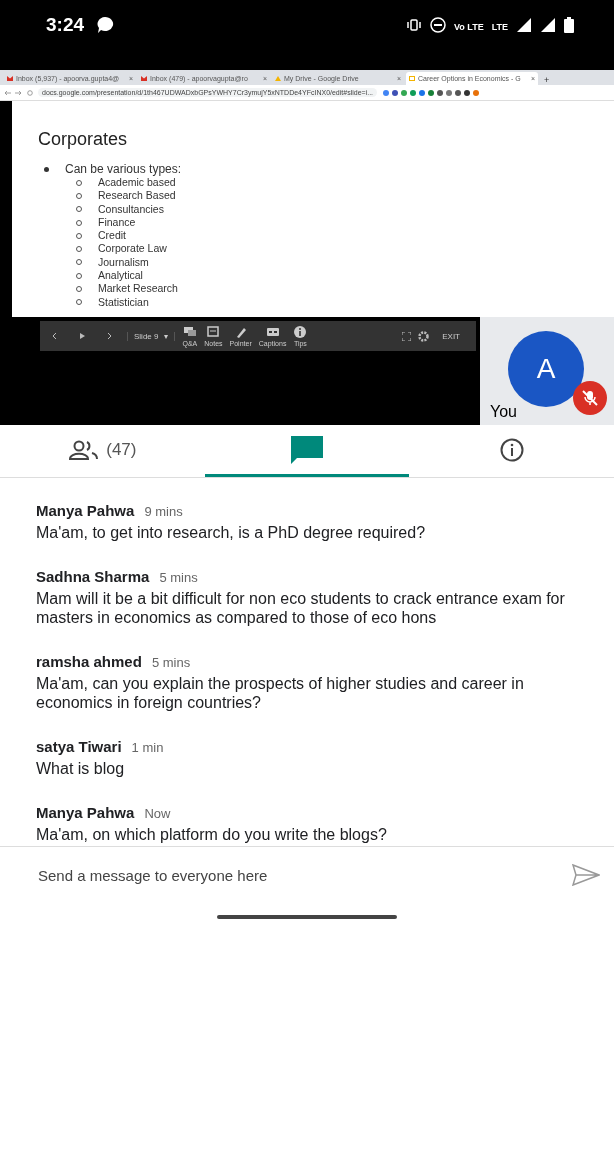 This screenshot has width=614, height=1169. Describe the element at coordinates (132, 249) in the screenshot. I see `bullet-text: Corporate Law` at that location.